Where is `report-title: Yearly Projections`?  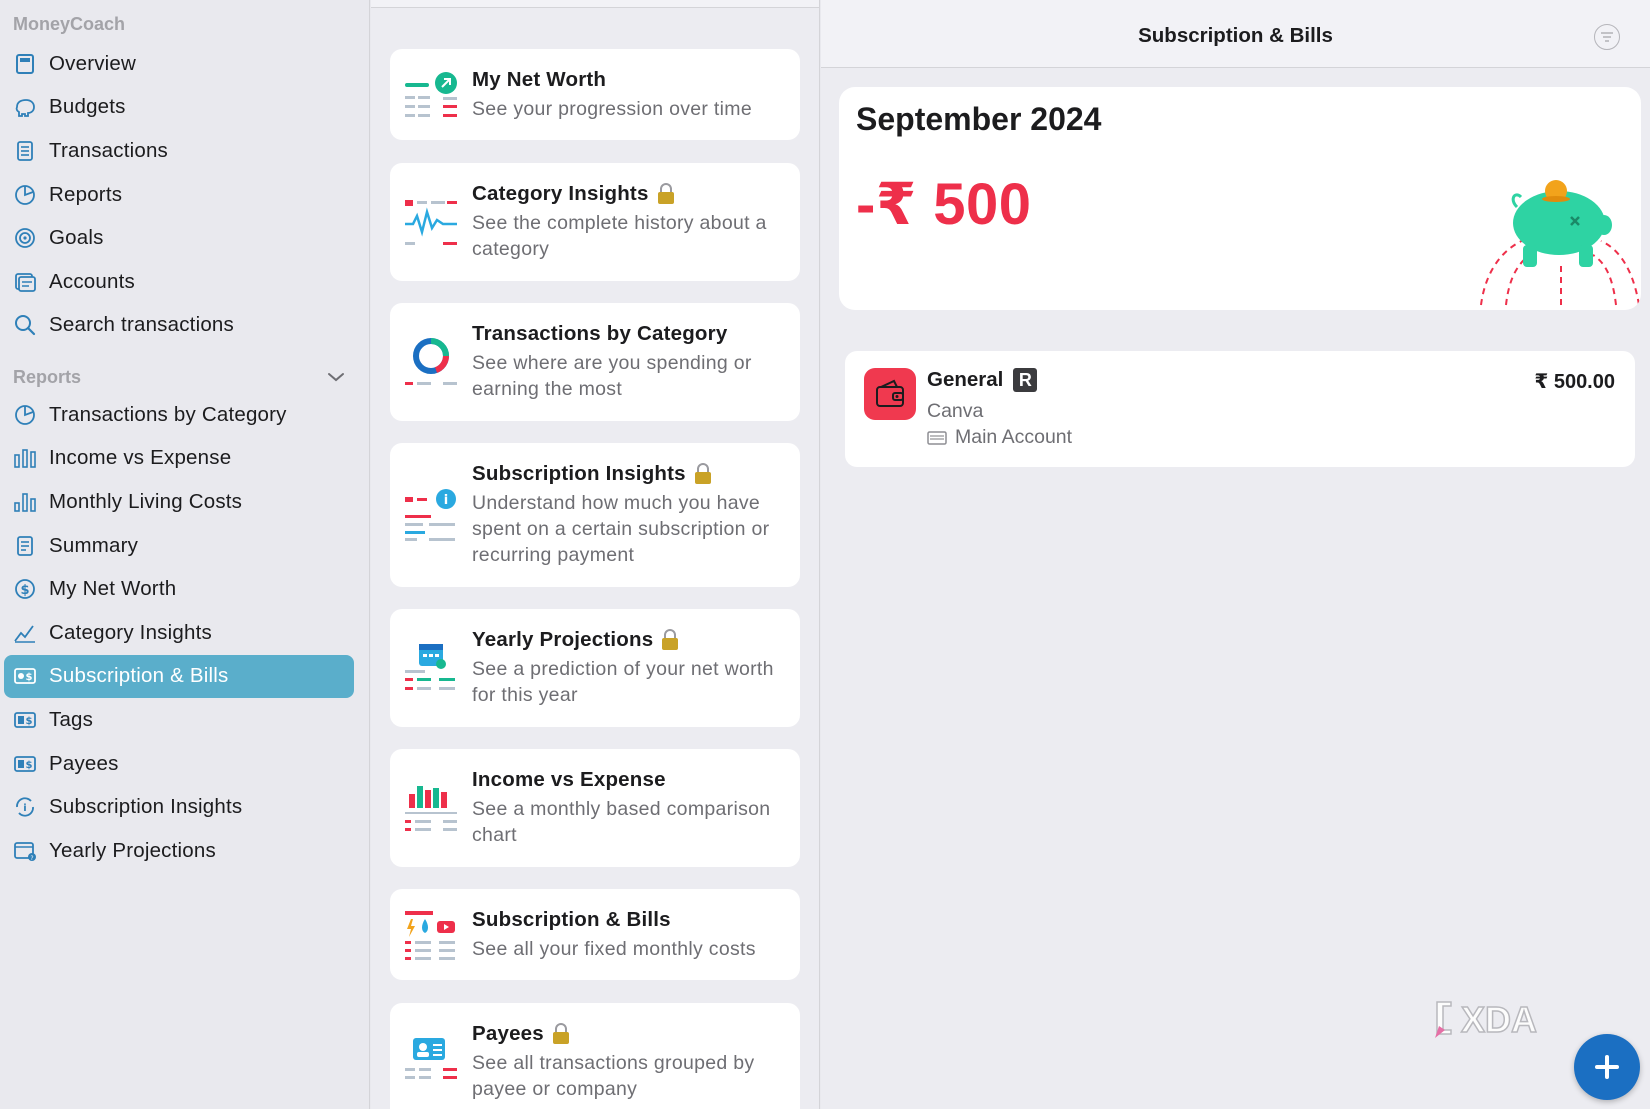
report-title: Yearly Projections is located at coordinates (563, 639).